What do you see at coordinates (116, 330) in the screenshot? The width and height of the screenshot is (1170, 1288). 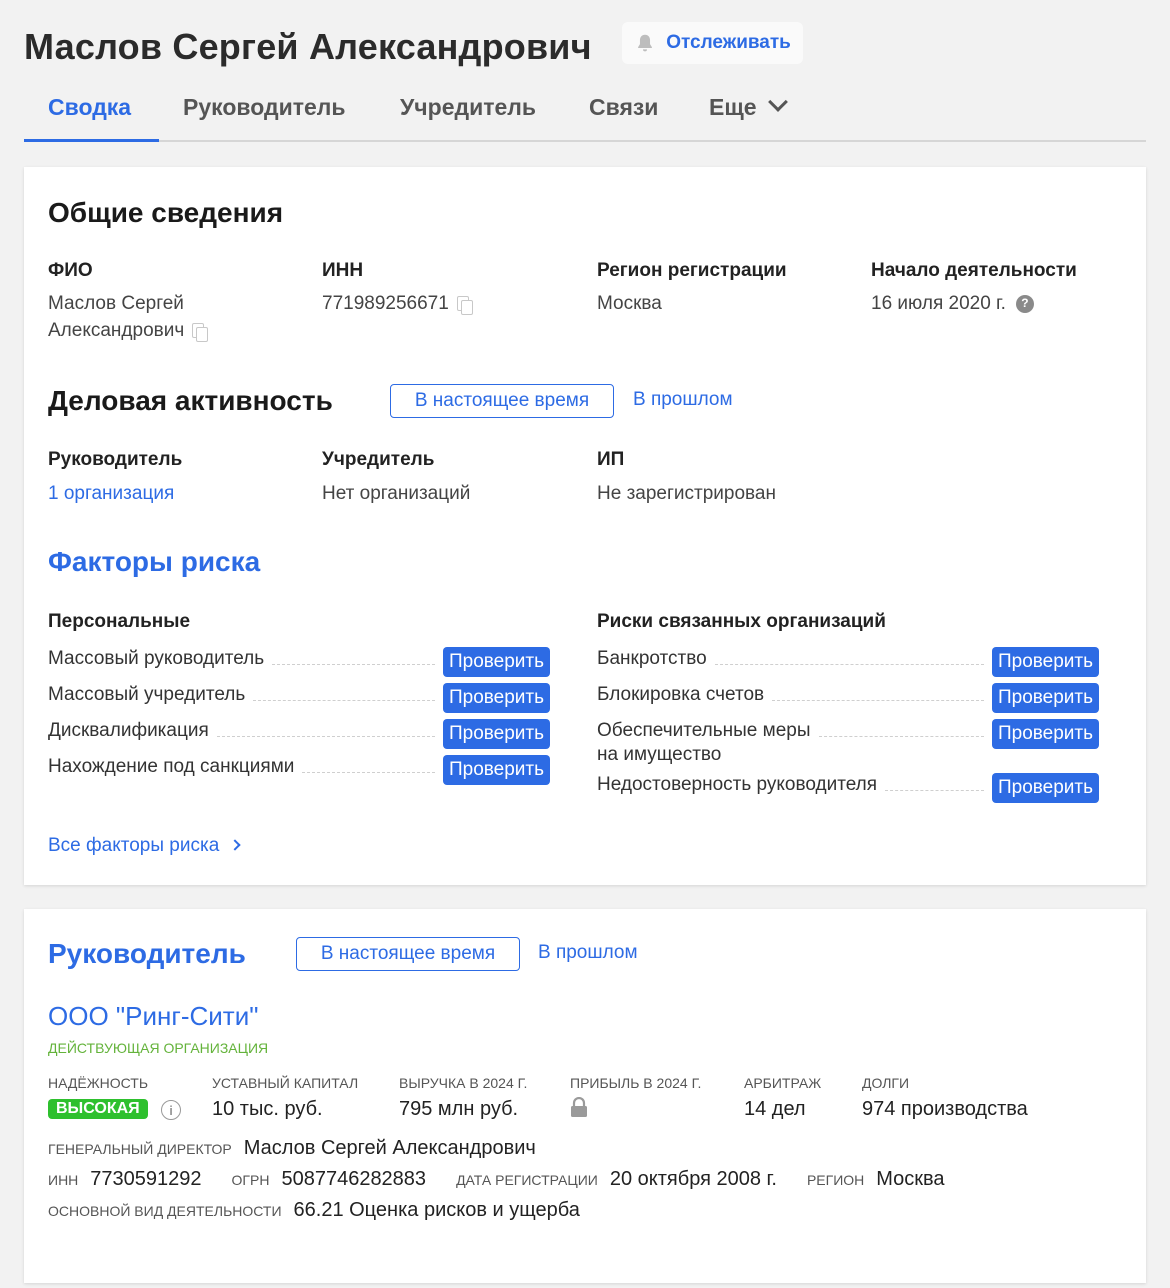 I see `fio-line-2: Александрович` at bounding box center [116, 330].